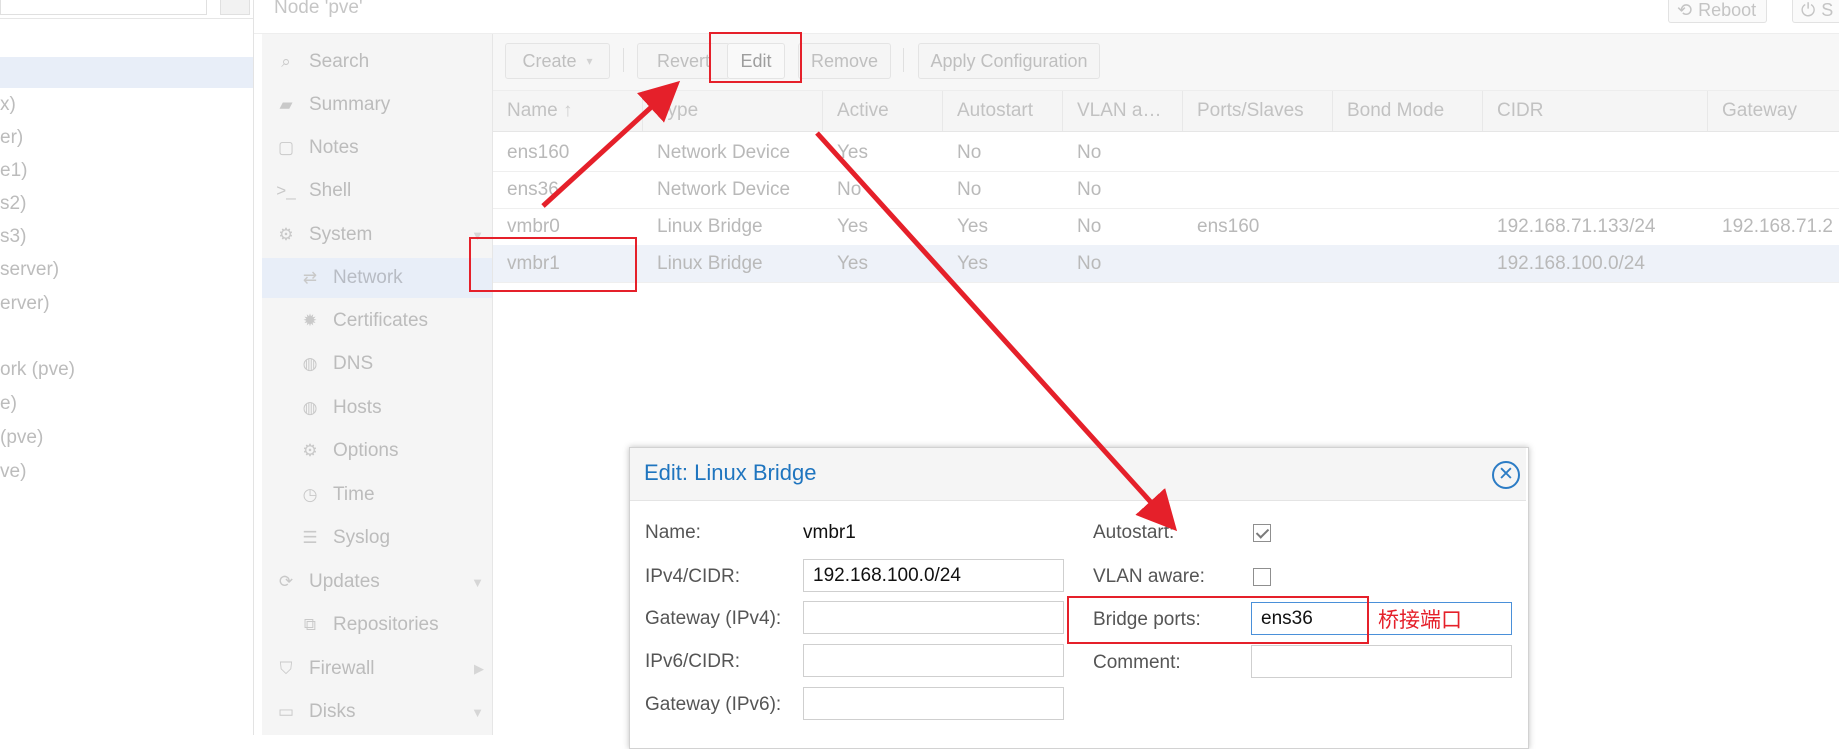 Image resolution: width=1839 pixels, height=749 pixels. Describe the element at coordinates (996, 331) in the screenshot. I see `arrow-to-autostart` at that location.